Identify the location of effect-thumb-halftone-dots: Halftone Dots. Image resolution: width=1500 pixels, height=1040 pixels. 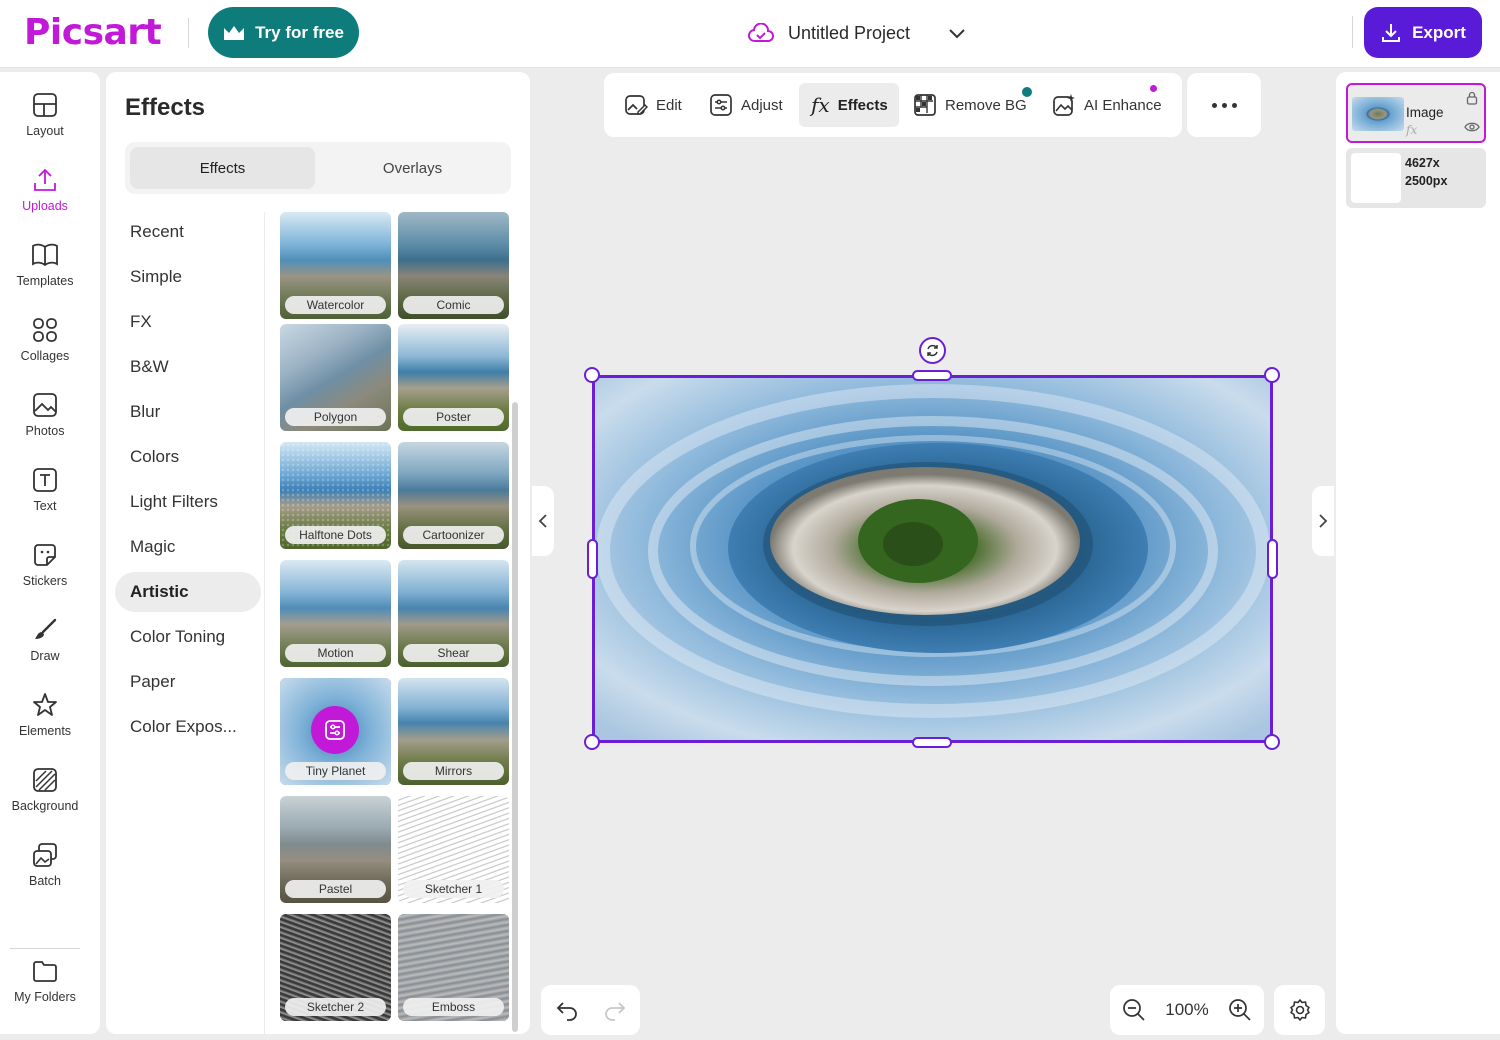
(335, 495).